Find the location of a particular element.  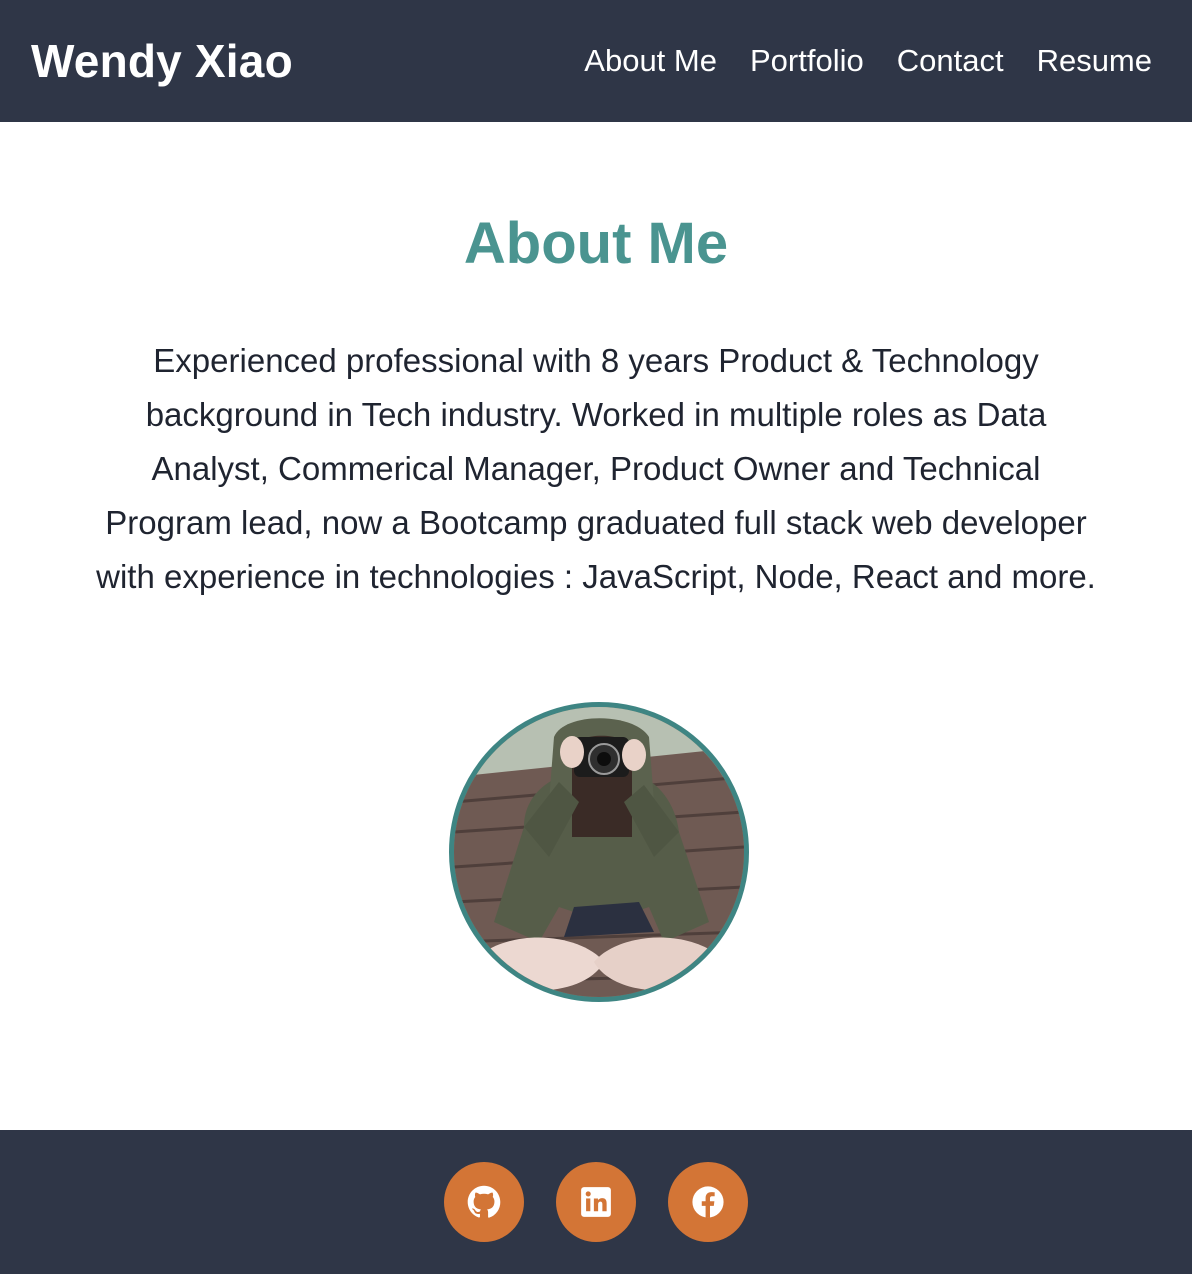

page-title: About Me is located at coordinates (596, 243).